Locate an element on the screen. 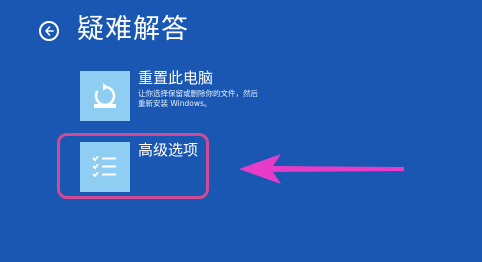 This screenshot has width=482, height=262. back-arrow-icon is located at coordinates (49, 31).